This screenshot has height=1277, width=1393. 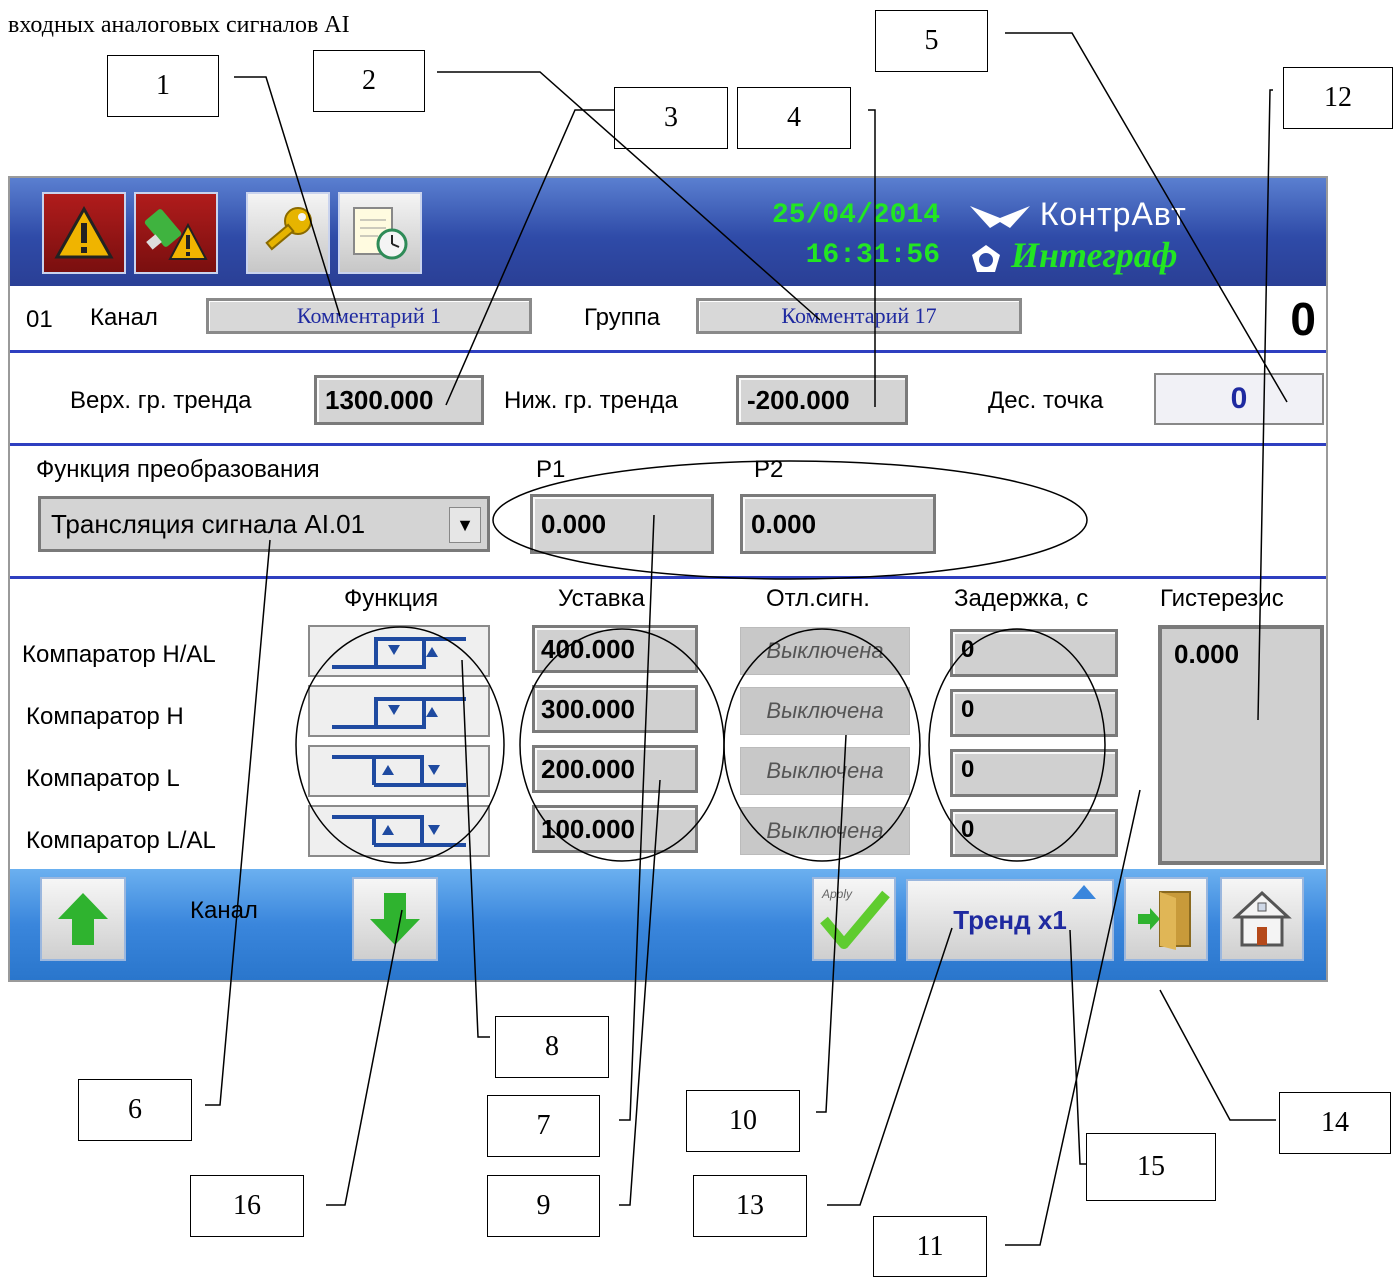 I want to click on callout-13: 13, so click(x=750, y=1206).